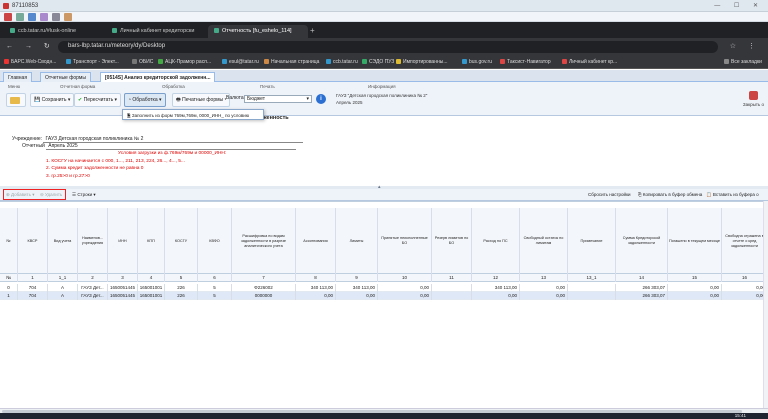 This screenshot has width=768, height=419. What do you see at coordinates (156, 31) in the screenshot?
I see `browser-tab-1: Личный кабинет кредиторски` at bounding box center [156, 31].